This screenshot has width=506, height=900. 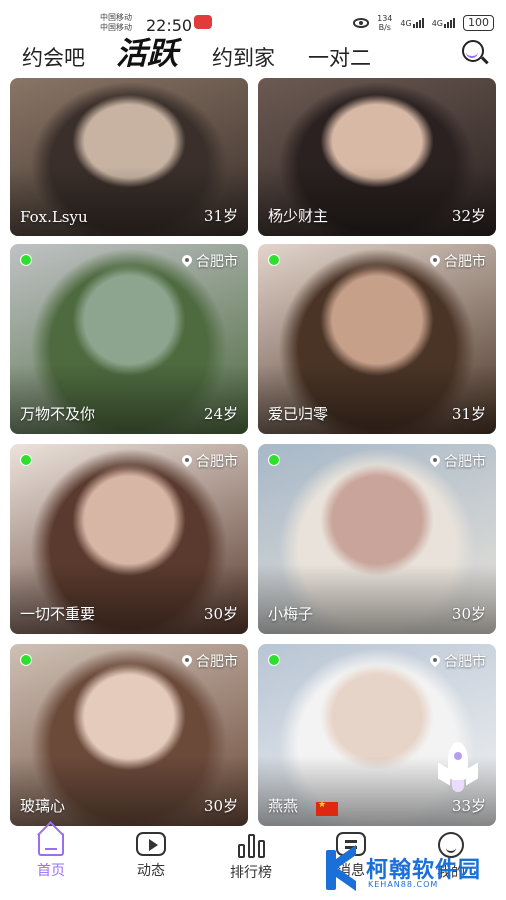 What do you see at coordinates (361, 23) in the screenshot?
I see `eye-comfort-icon` at bounding box center [361, 23].